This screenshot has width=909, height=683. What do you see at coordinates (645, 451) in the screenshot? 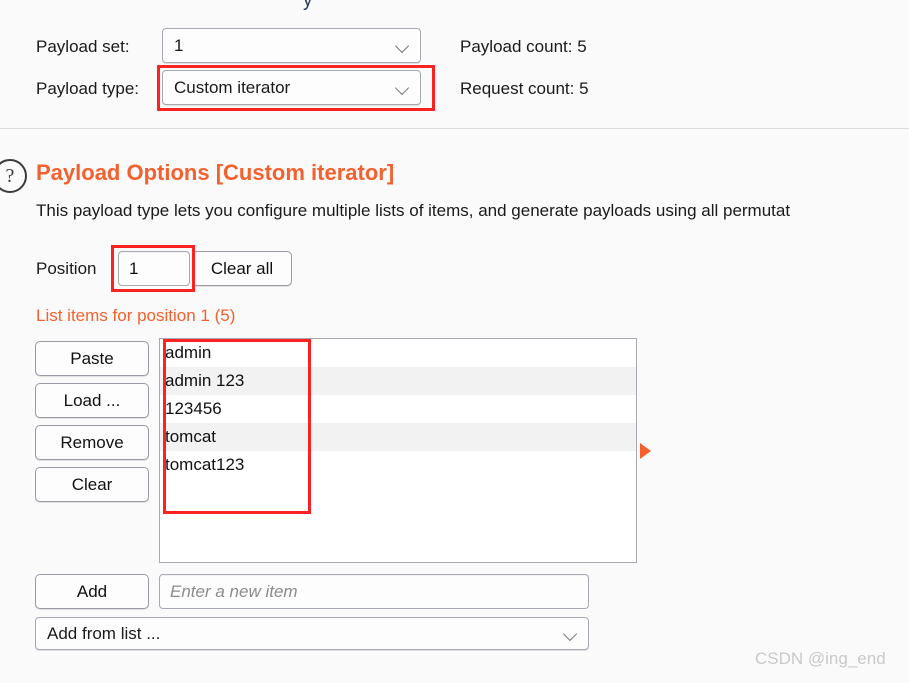
I see `right-arrow-icon` at bounding box center [645, 451].